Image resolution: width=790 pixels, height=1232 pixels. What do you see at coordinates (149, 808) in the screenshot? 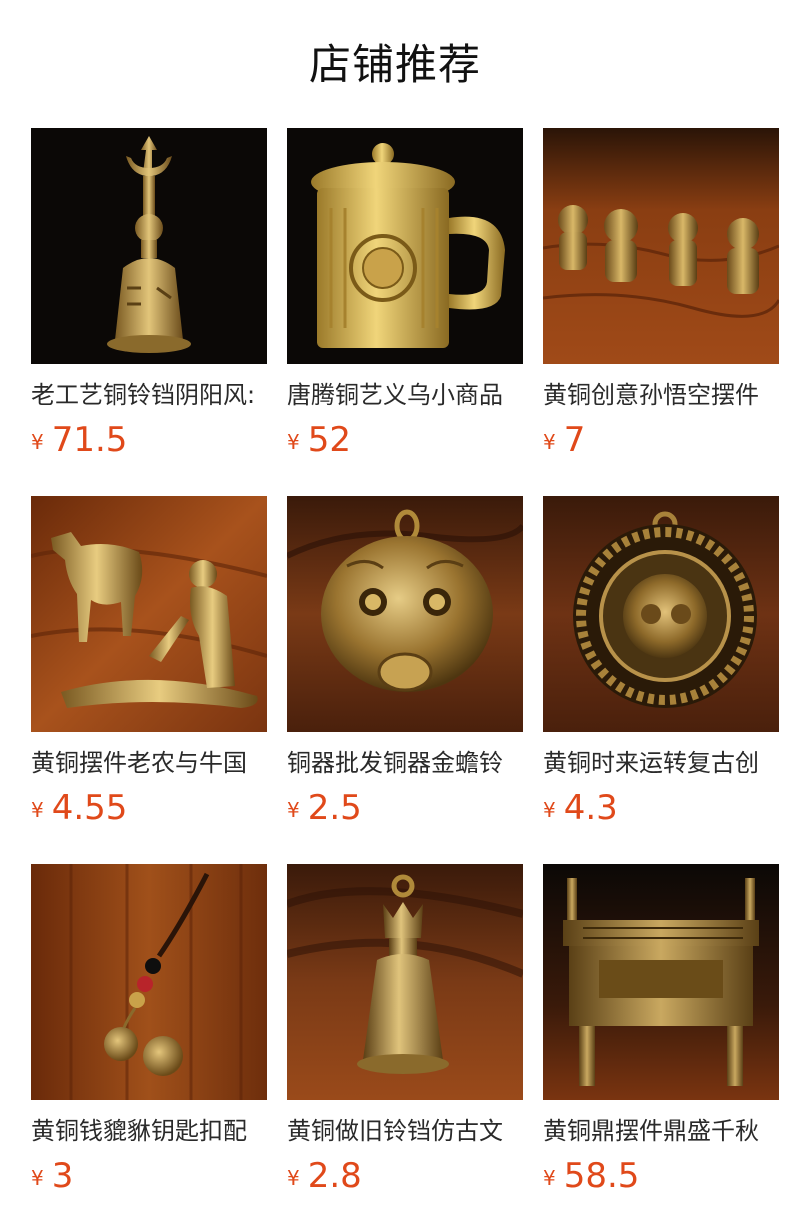
I see `product-price: ¥4.55` at bounding box center [149, 808].